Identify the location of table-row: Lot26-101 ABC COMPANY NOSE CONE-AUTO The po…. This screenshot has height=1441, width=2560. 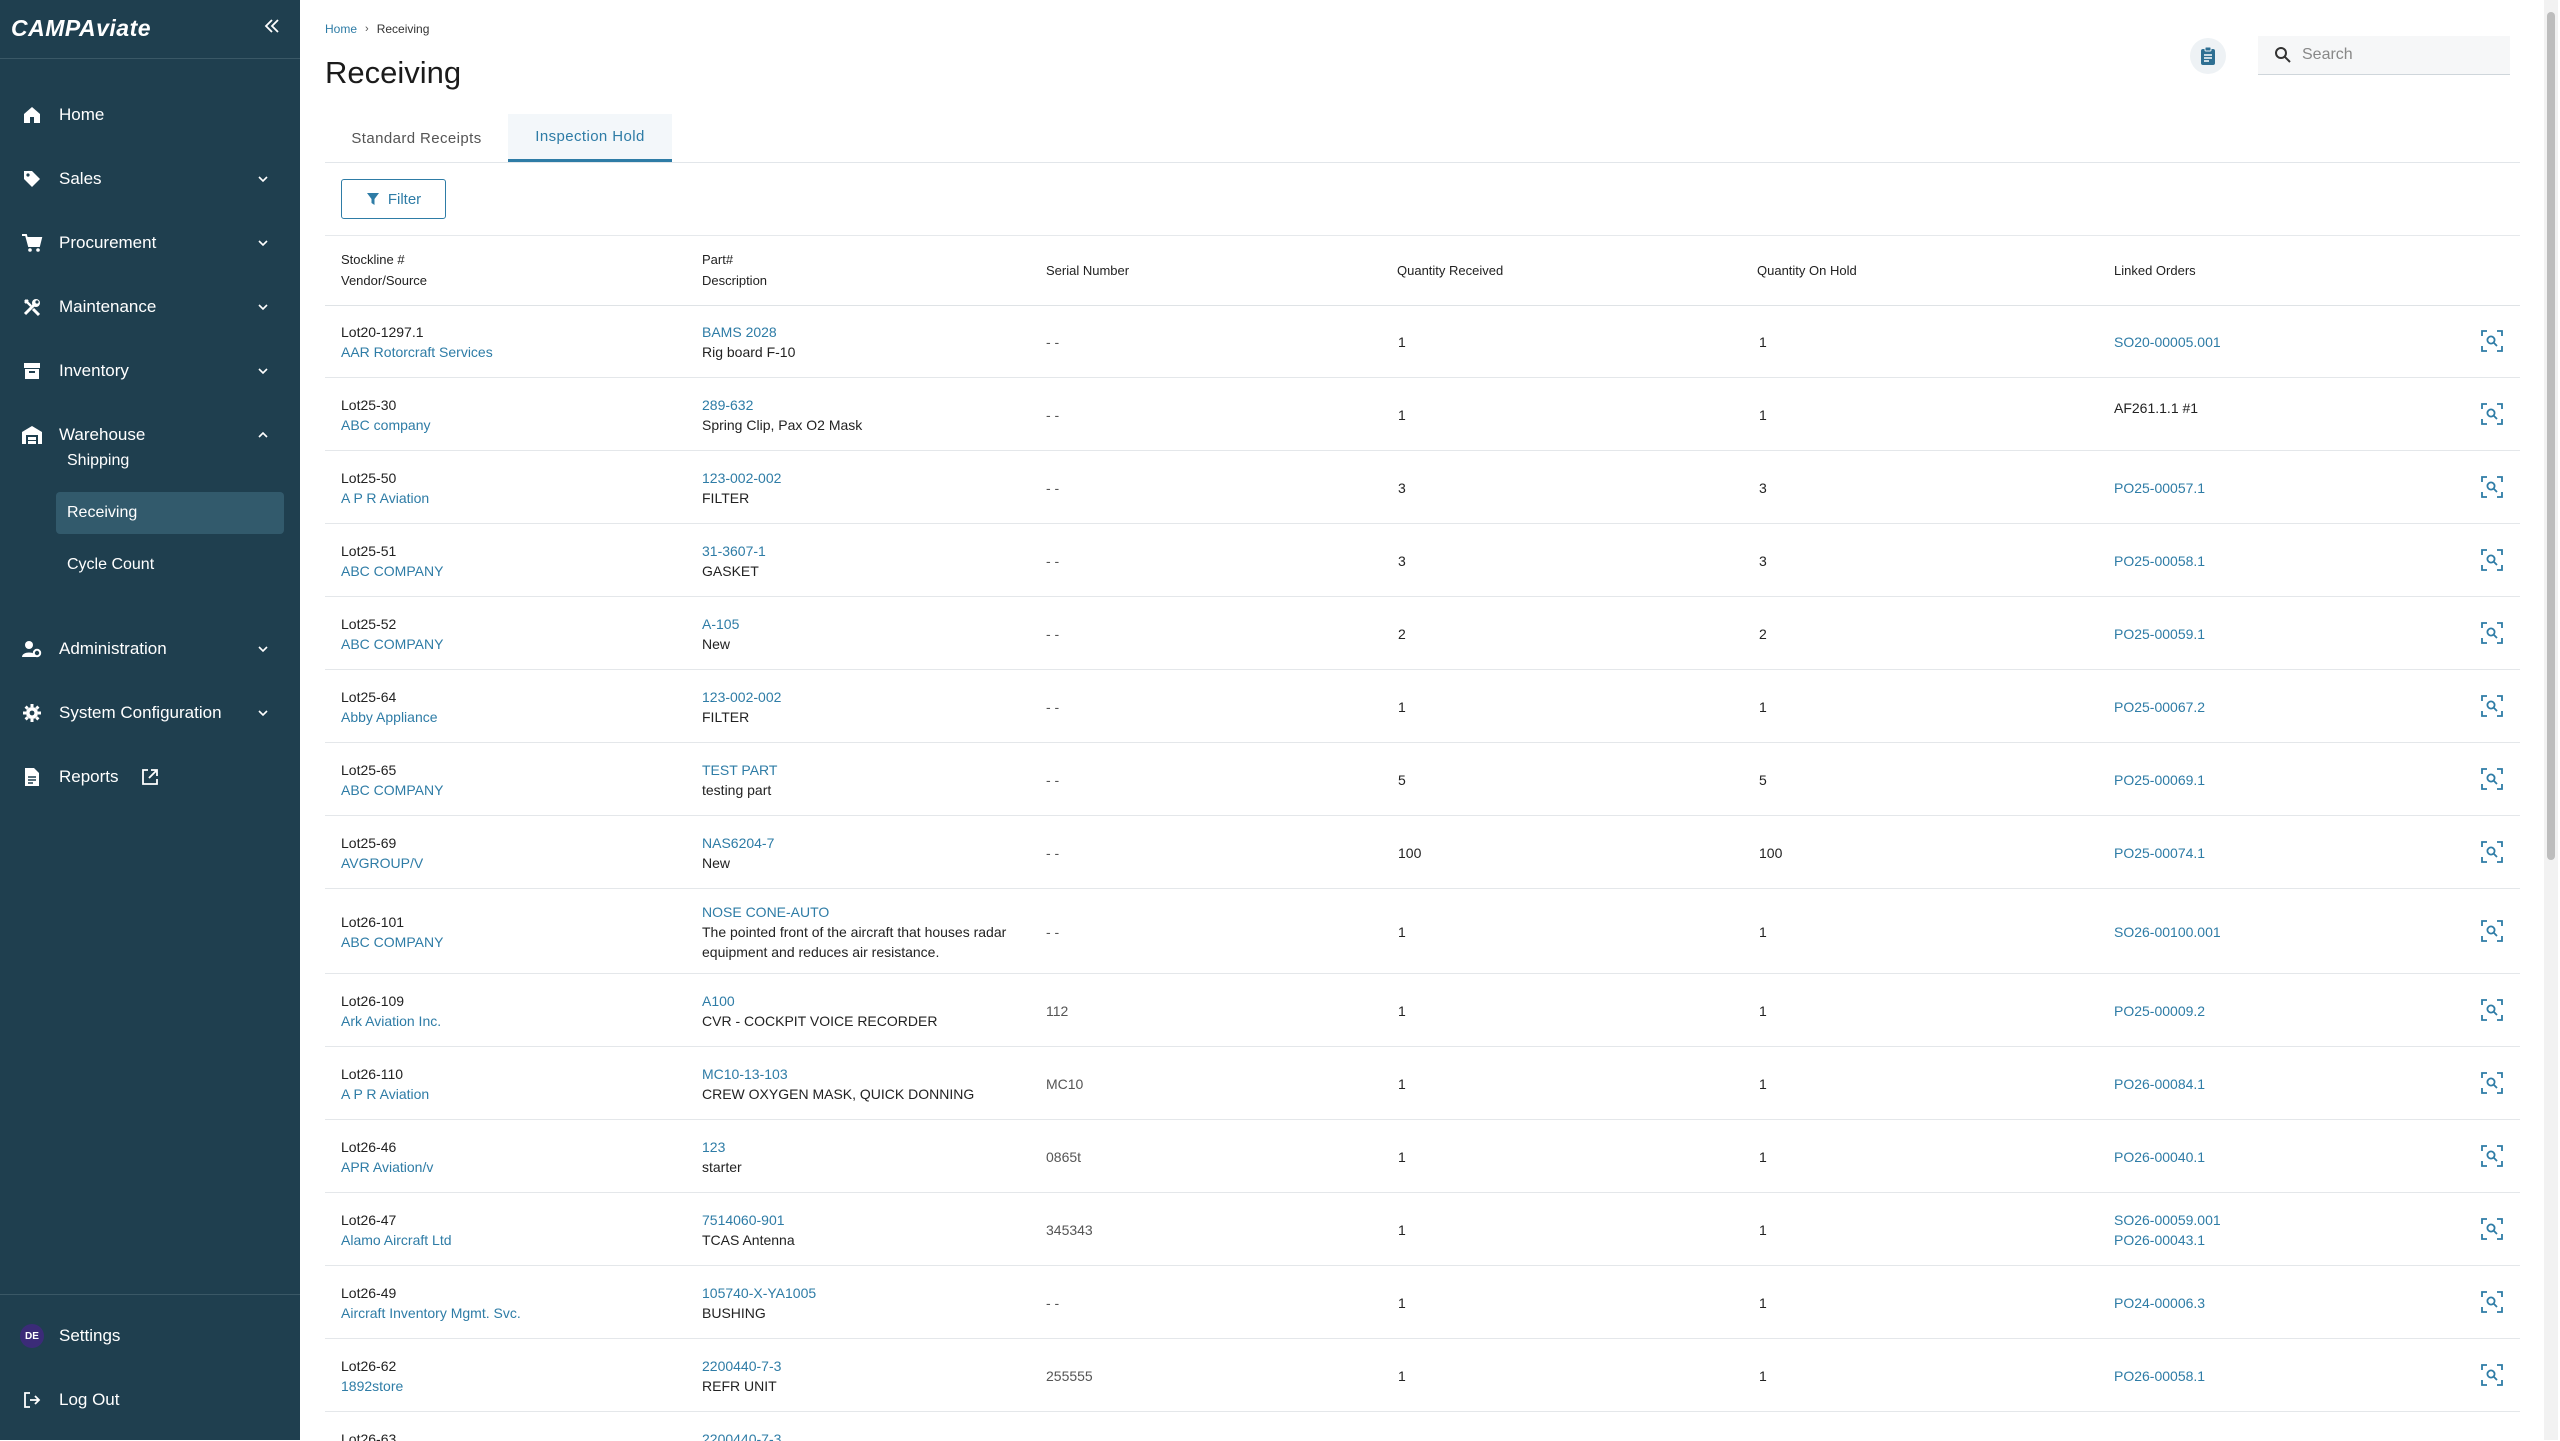
(1422, 931).